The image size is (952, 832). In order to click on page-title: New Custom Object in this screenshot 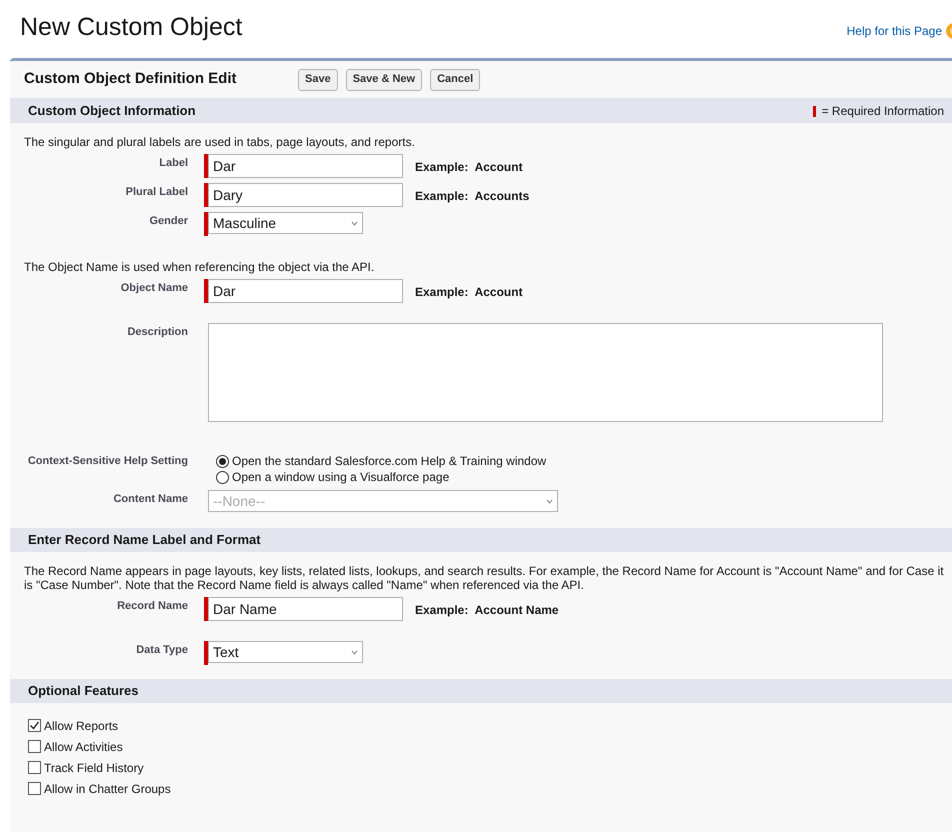, I will do `click(131, 27)`.